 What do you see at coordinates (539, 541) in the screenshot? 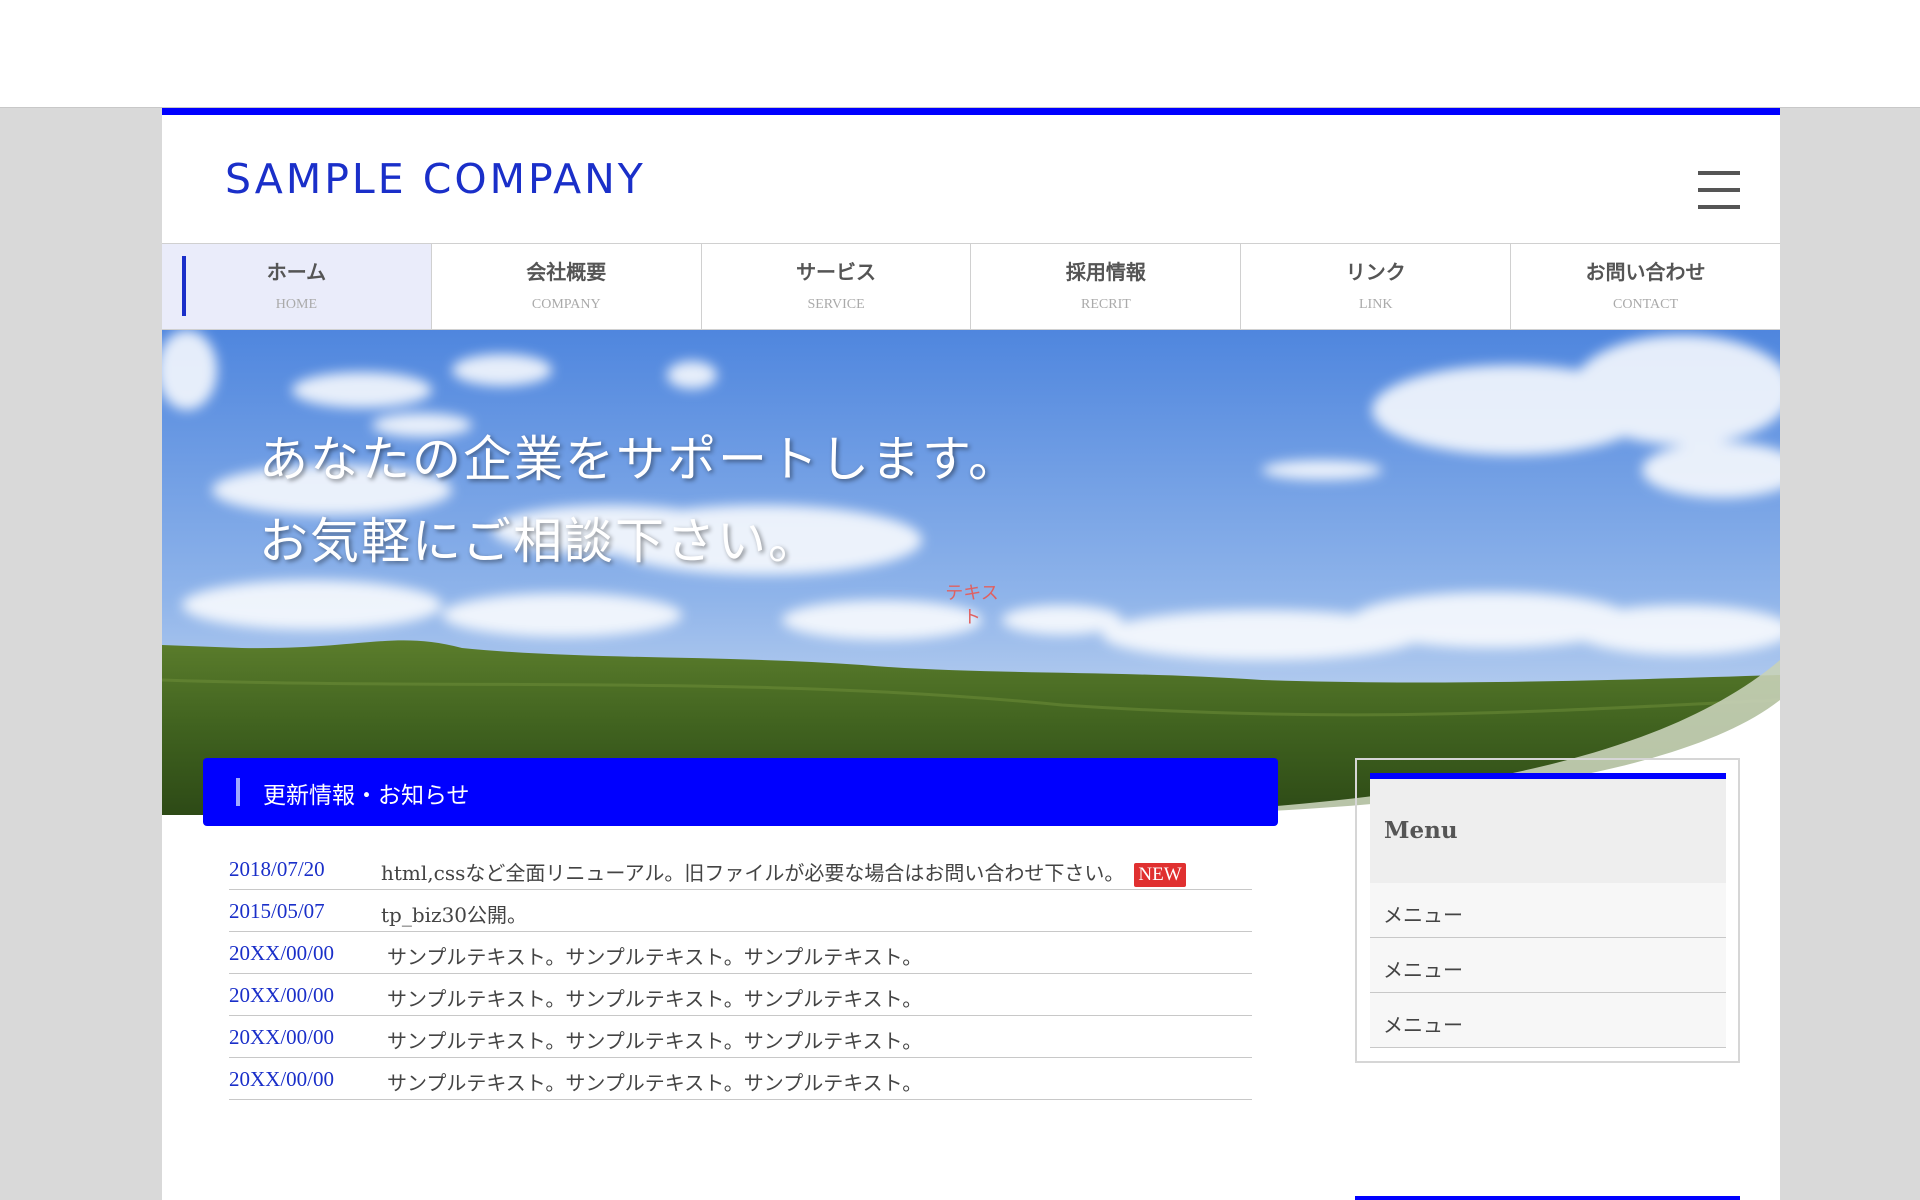
I see `hero-headline-line-2: お気軽にご相談下さい。` at bounding box center [539, 541].